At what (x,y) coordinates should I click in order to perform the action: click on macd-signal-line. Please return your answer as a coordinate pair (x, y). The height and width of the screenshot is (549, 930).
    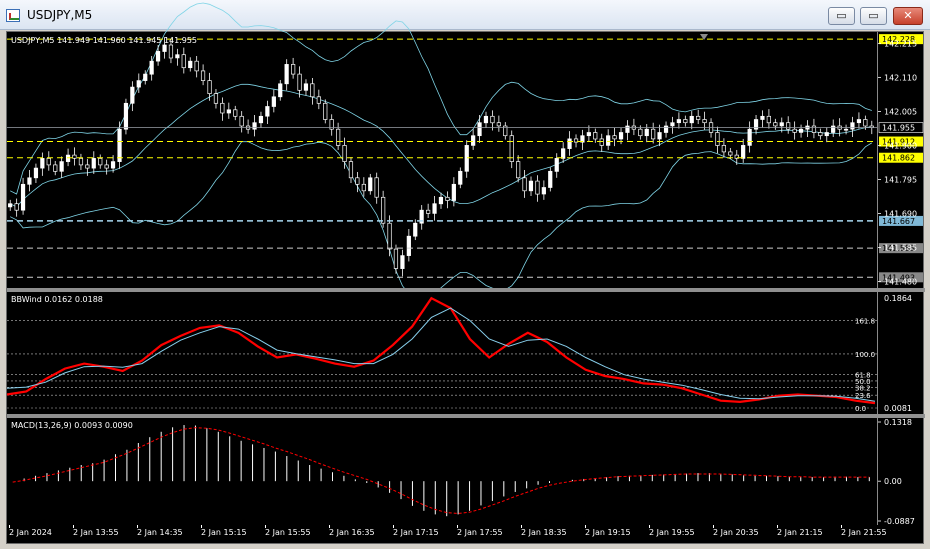
    Looking at the image, I should click on (441, 471).